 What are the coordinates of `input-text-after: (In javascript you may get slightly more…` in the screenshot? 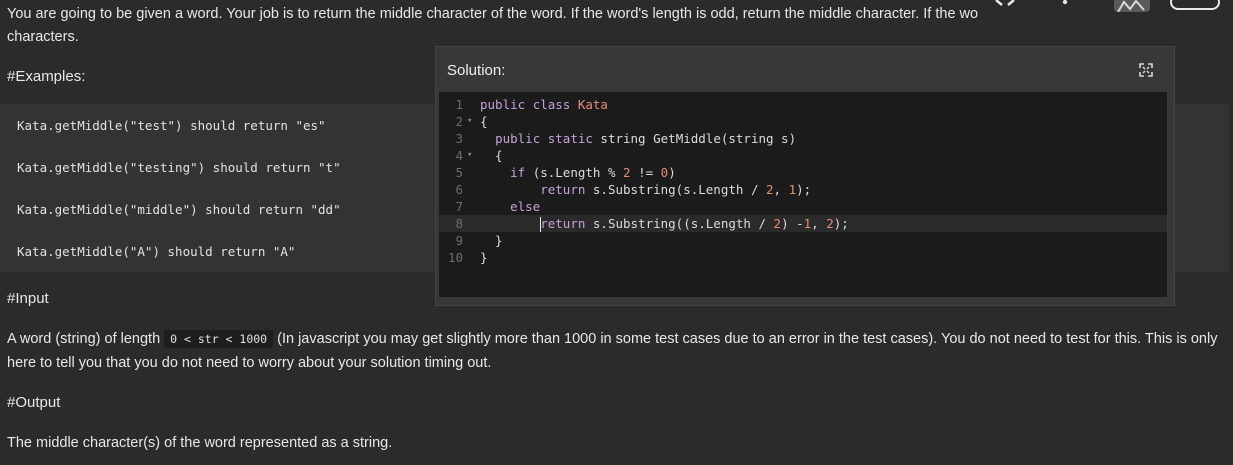 It's located at (747, 339).